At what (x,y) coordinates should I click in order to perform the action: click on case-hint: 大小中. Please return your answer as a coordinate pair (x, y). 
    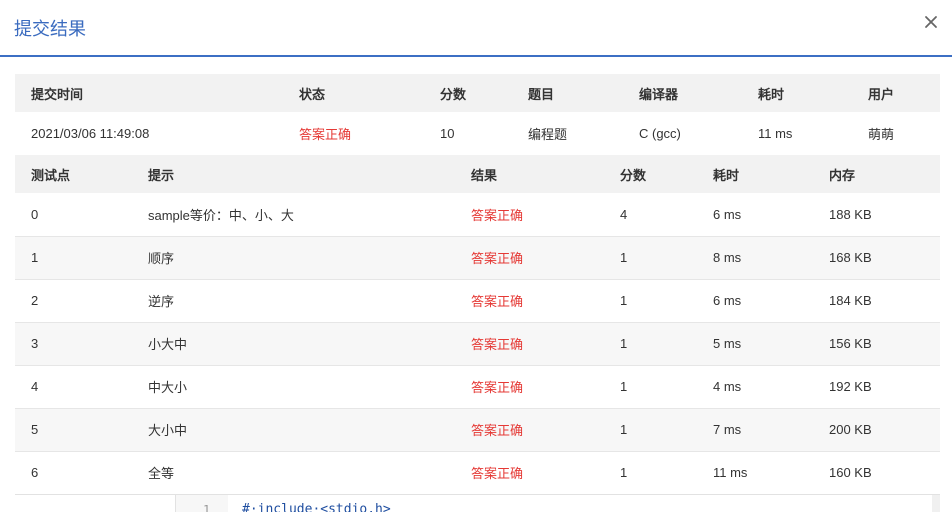
    Looking at the image, I should click on (168, 430).